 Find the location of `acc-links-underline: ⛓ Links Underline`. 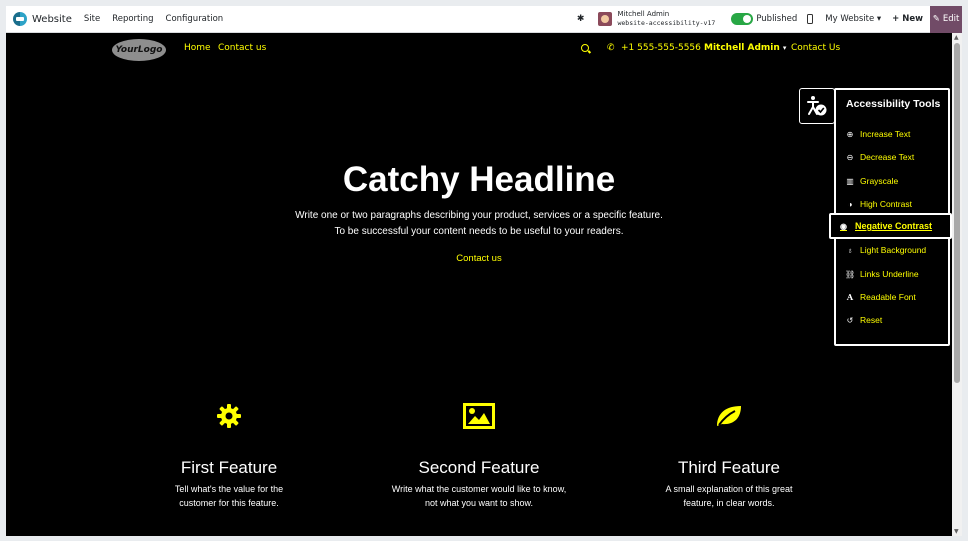

acc-links-underline: ⛓ Links Underline is located at coordinates (882, 274).